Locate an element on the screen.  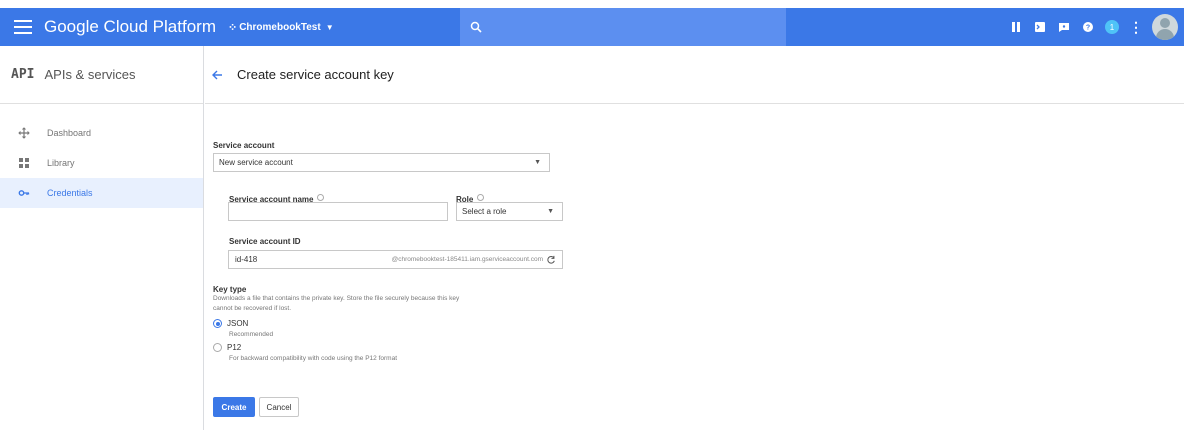
service-account-select: New service account ▼ is located at coordinates (381, 162).